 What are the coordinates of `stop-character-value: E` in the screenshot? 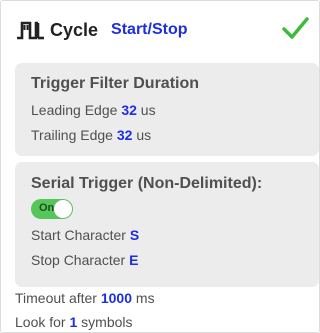 It's located at (133, 260).